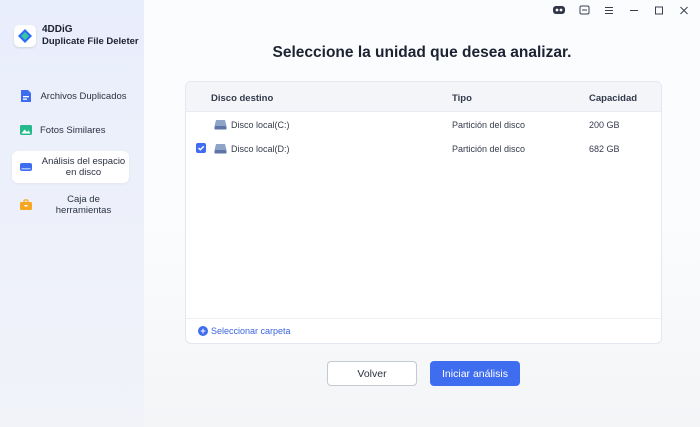  What do you see at coordinates (423, 318) in the screenshot?
I see `divider` at bounding box center [423, 318].